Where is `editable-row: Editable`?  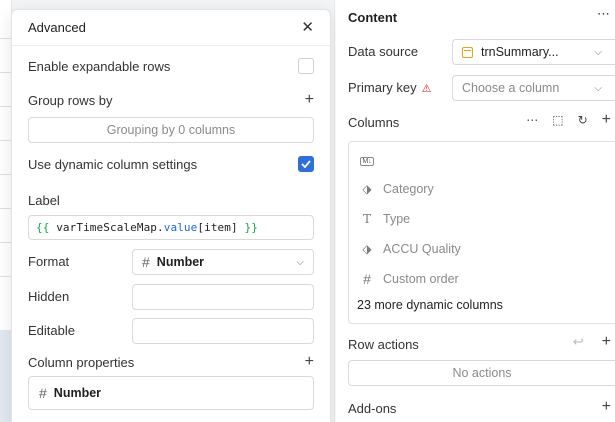 editable-row: Editable is located at coordinates (171, 331).